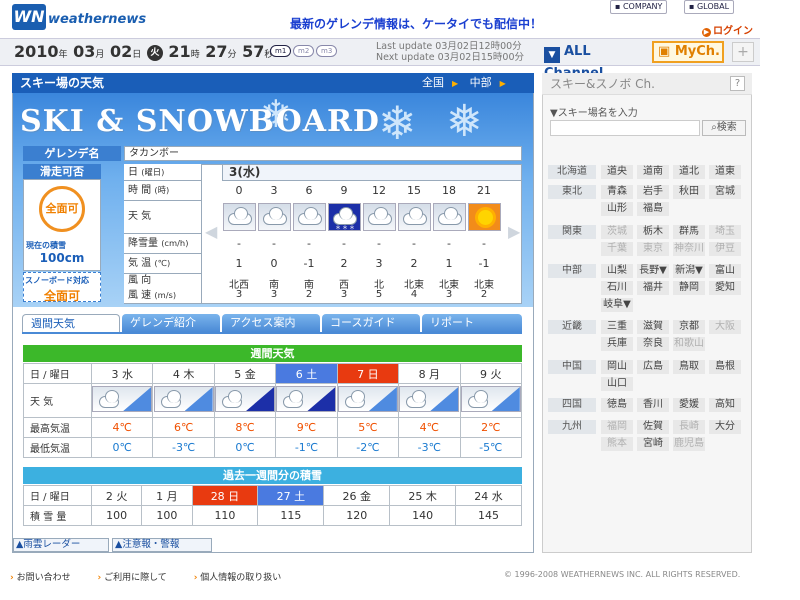  I want to click on prev-arrow-icon: ◀, so click(211, 231).